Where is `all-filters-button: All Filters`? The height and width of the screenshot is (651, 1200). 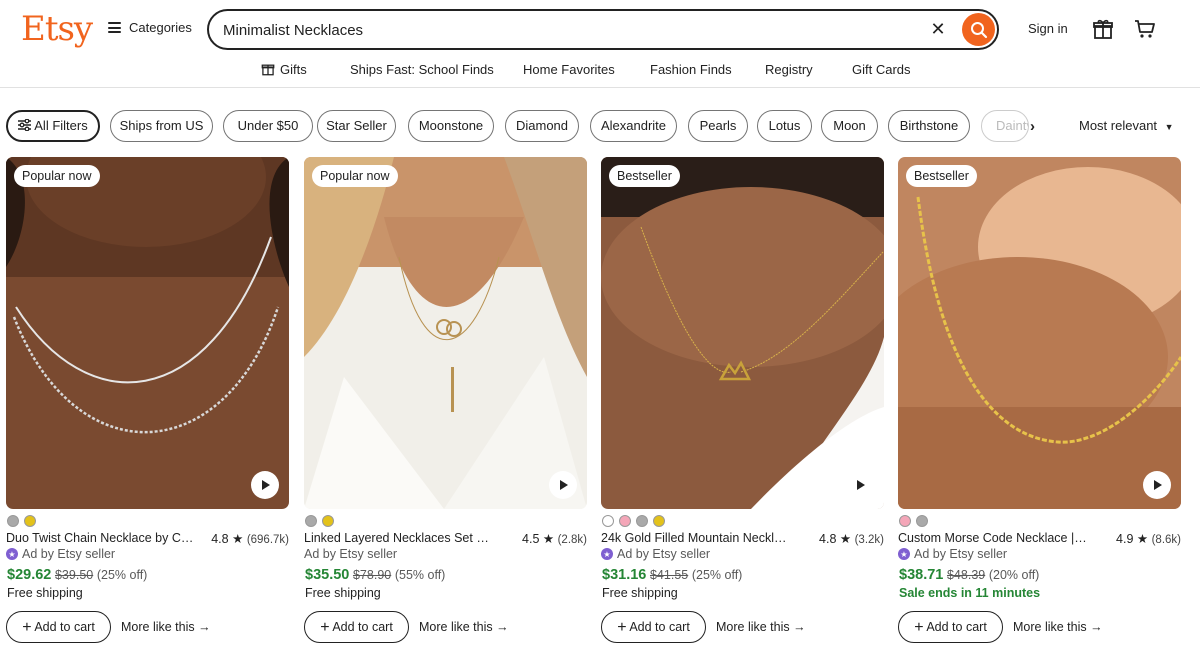
all-filters-button: All Filters is located at coordinates (53, 126).